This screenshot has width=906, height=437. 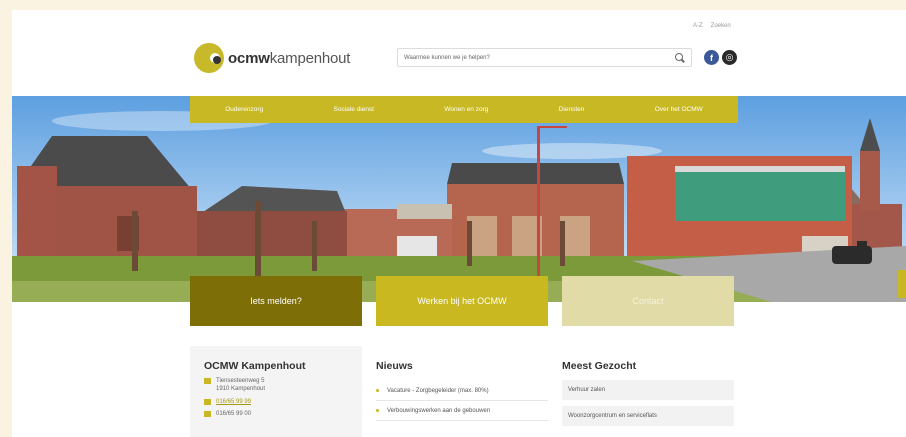 What do you see at coordinates (255, 366) in the screenshot?
I see `contact-title: OCMW Kampenhout` at bounding box center [255, 366].